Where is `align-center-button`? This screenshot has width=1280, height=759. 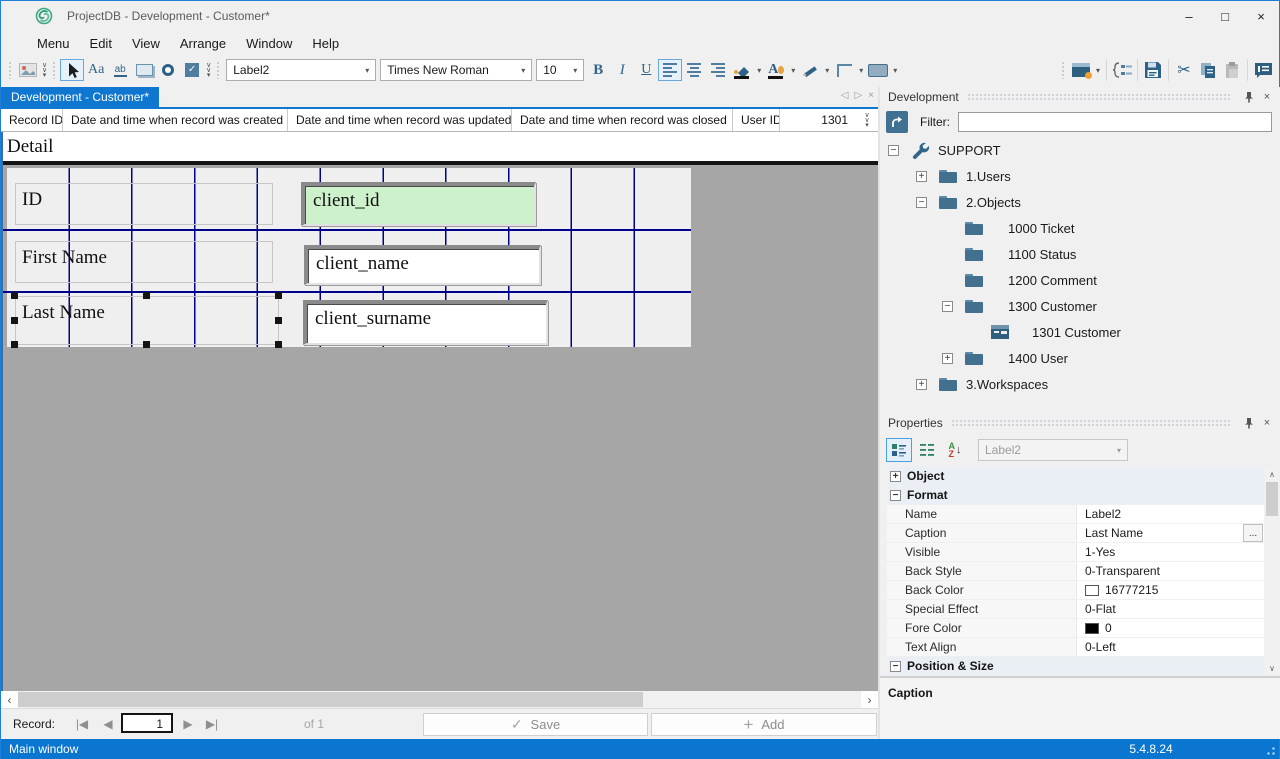 align-center-button is located at coordinates (694, 70).